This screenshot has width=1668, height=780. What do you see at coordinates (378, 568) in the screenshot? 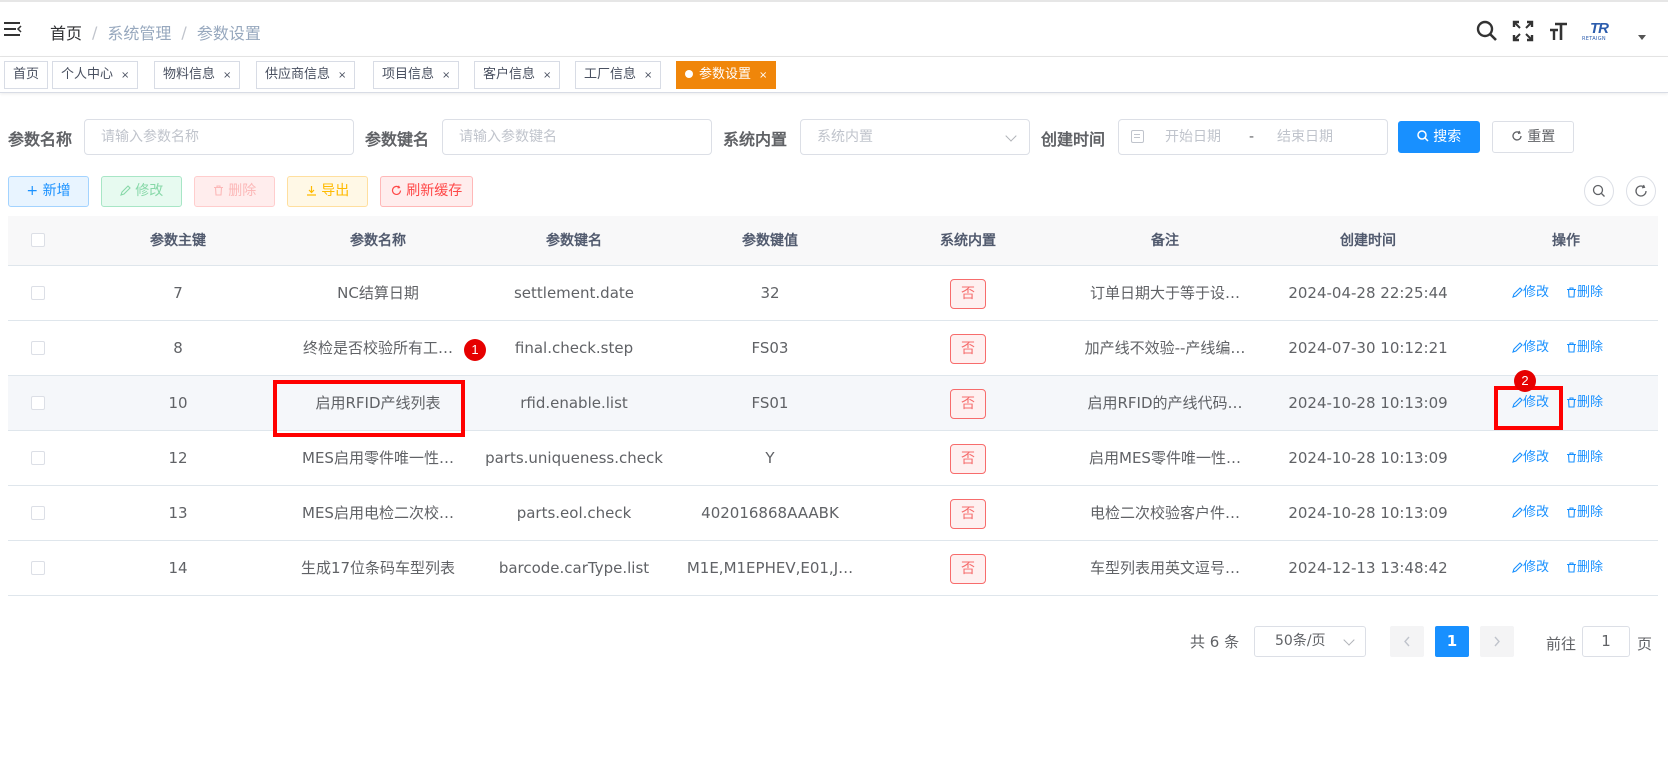
I see `cell-param-name: 生成17位条码车型列表` at bounding box center [378, 568].